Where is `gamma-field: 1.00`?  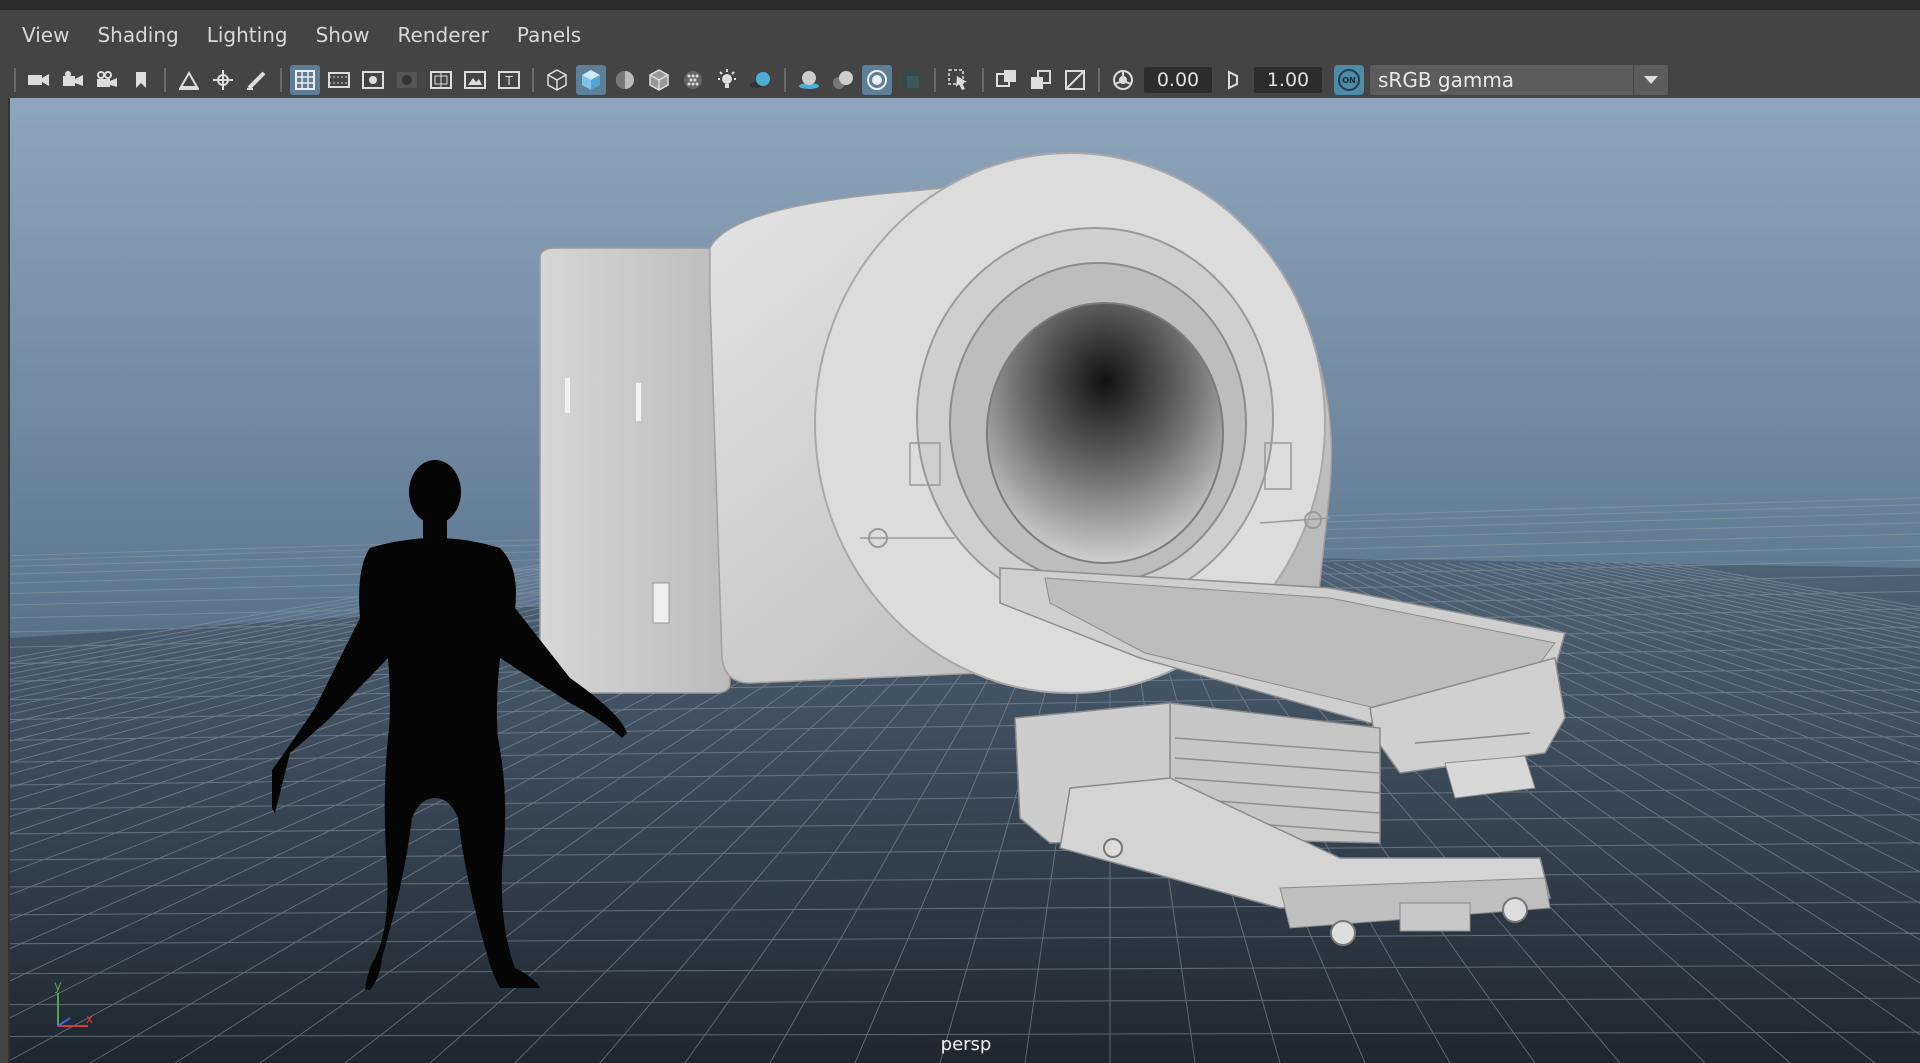 gamma-field: 1.00 is located at coordinates (1288, 80).